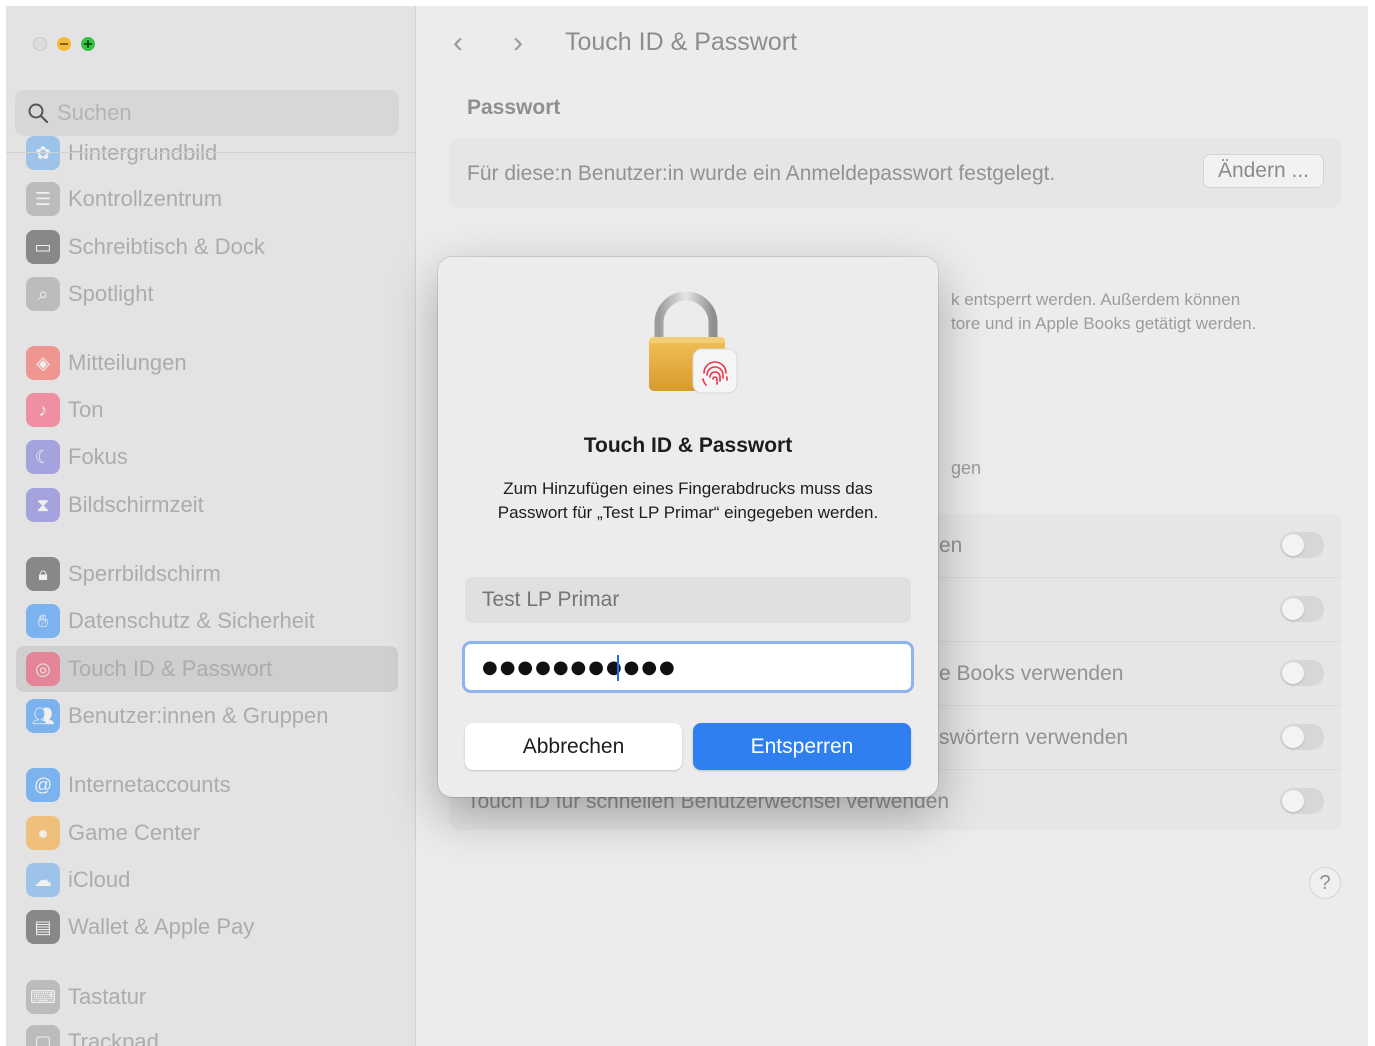  What do you see at coordinates (528, 43) in the screenshot?
I see `chevron-right-icon: ›` at bounding box center [528, 43].